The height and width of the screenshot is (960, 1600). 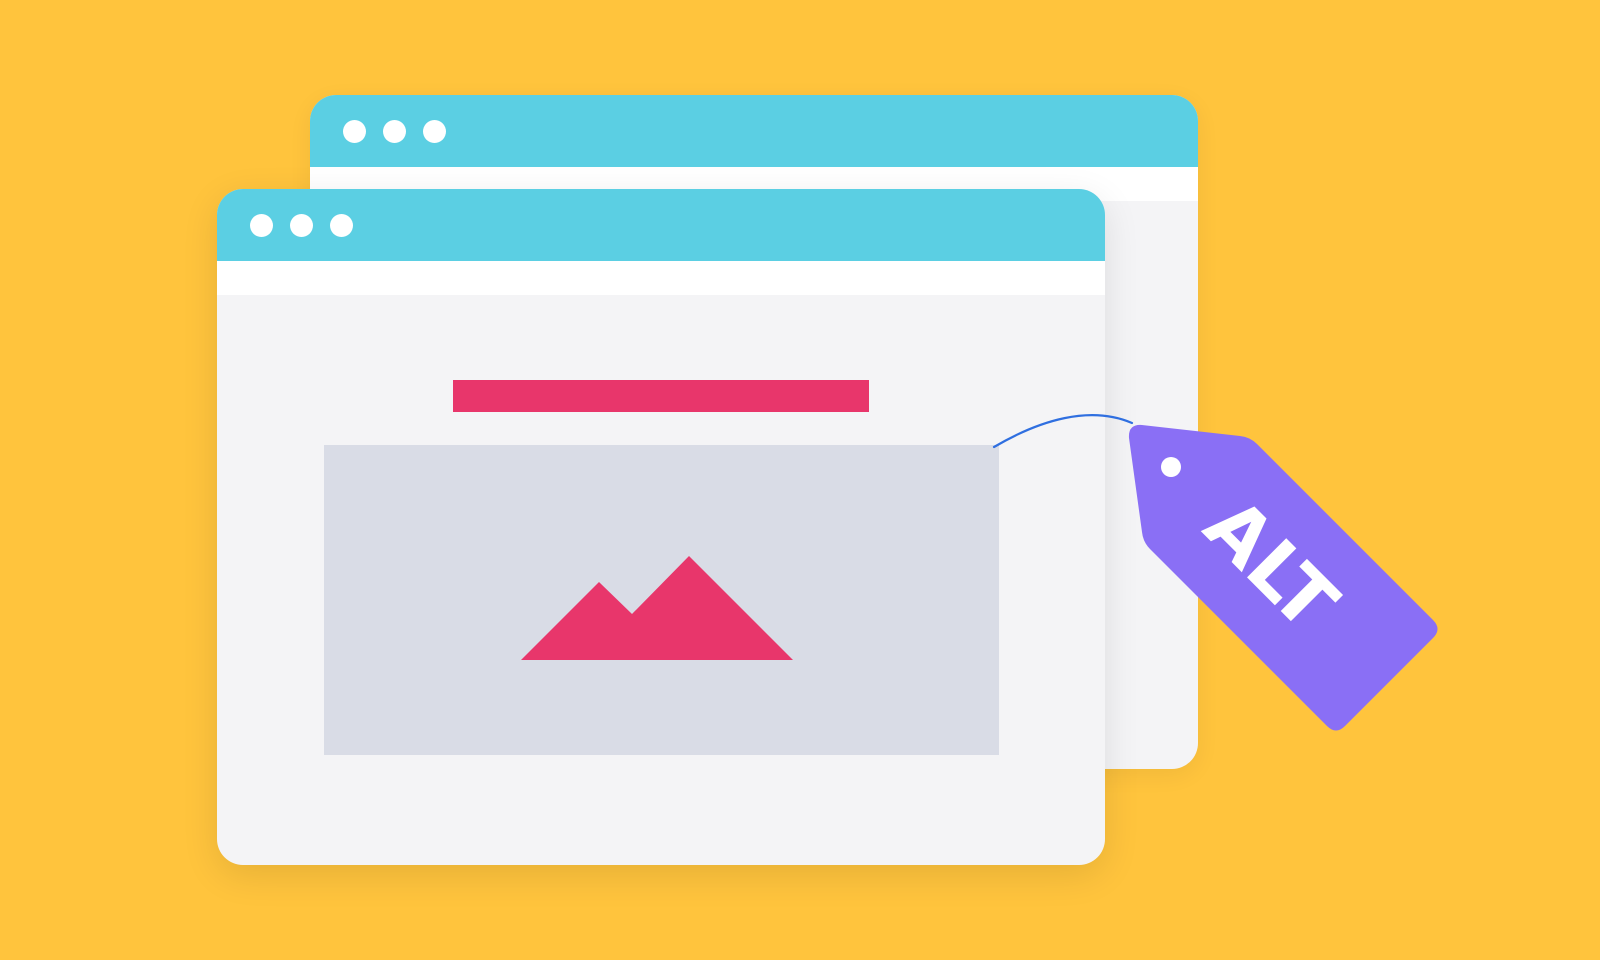 I want to click on heading-placeholder-bar, so click(x=661, y=396).